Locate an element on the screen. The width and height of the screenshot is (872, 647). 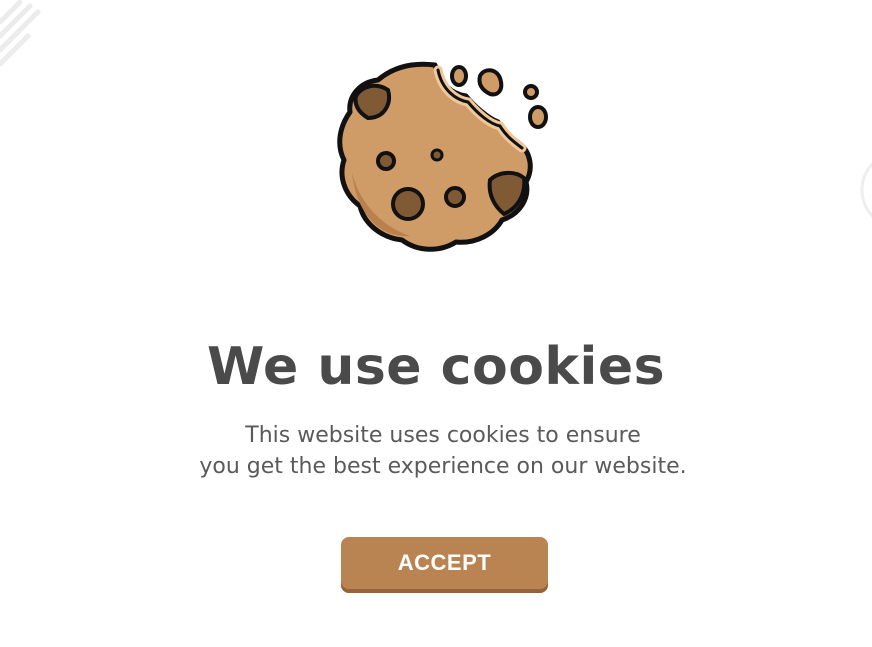
accept-button: ACCEPT is located at coordinates (444, 565).